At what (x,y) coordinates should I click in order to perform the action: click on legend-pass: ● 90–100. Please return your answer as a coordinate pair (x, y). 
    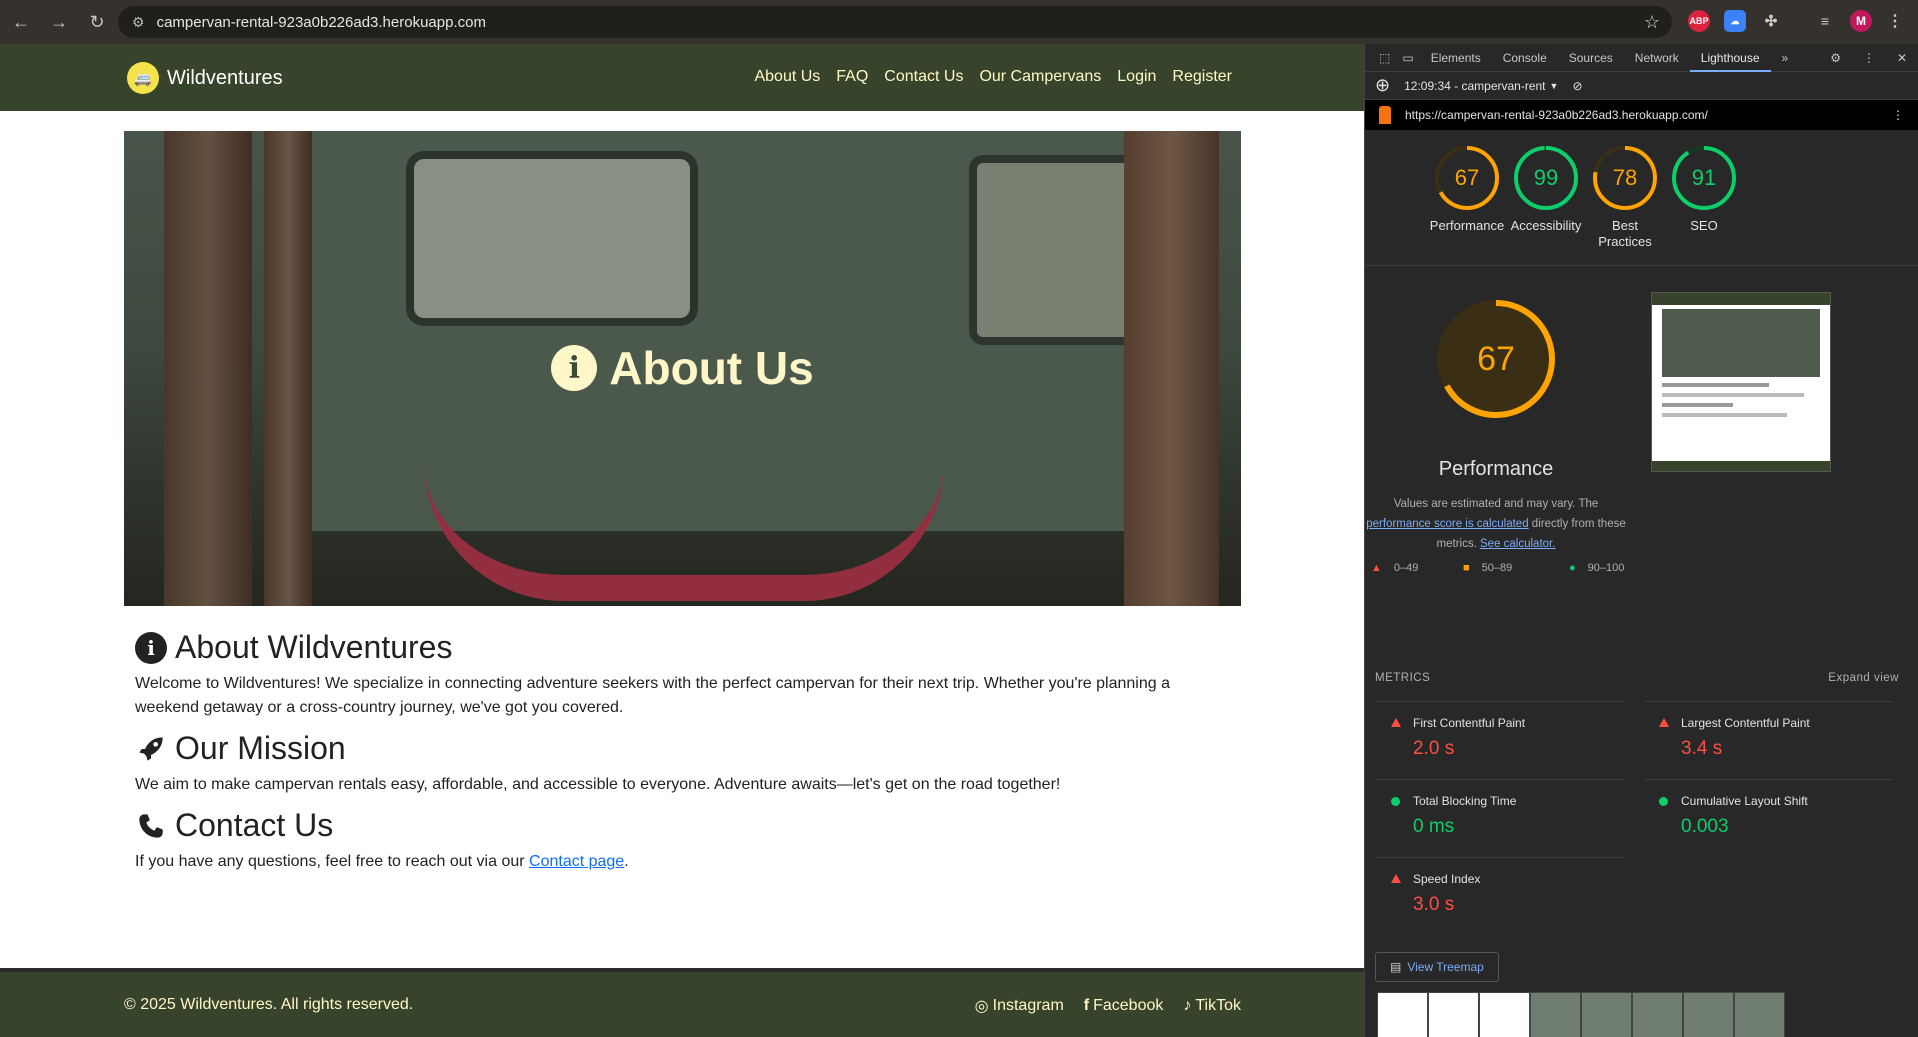
    Looking at the image, I should click on (1596, 568).